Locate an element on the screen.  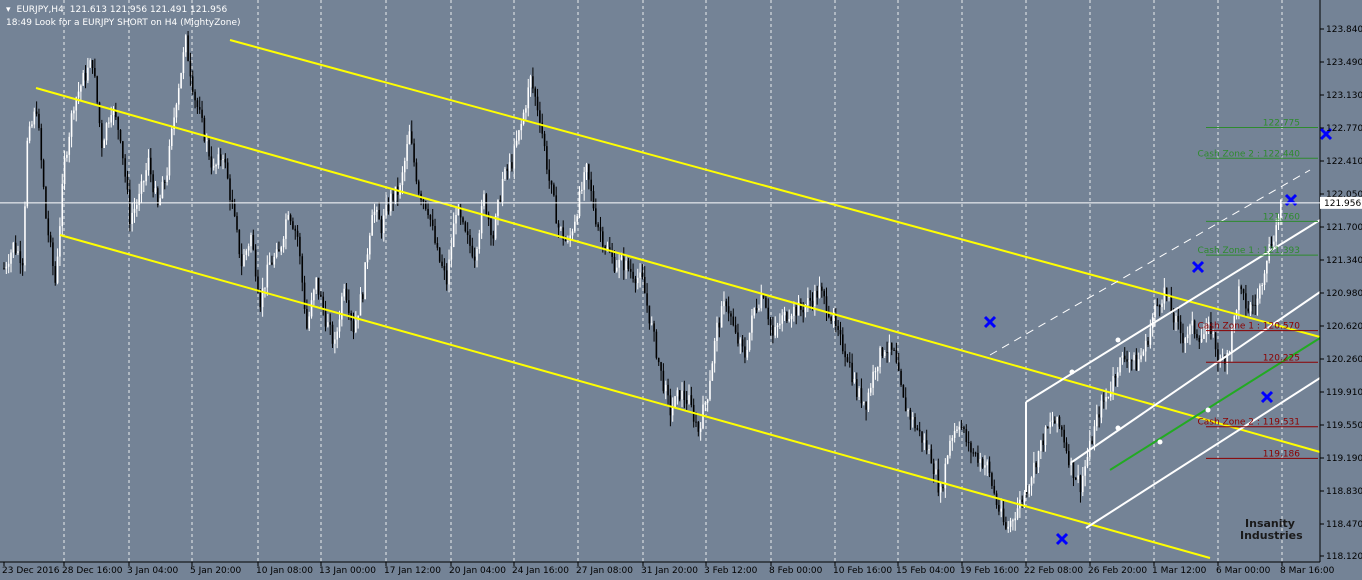
x-tick-label: 26 Feb 20:00 is located at coordinates (1117, 571).